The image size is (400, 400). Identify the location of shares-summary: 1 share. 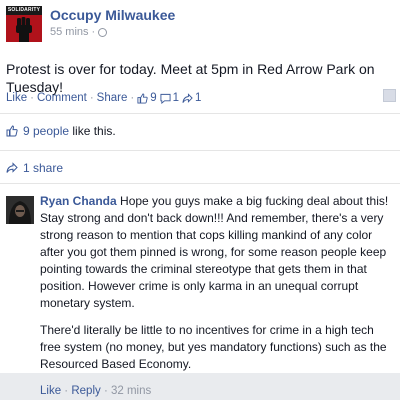
(34, 168).